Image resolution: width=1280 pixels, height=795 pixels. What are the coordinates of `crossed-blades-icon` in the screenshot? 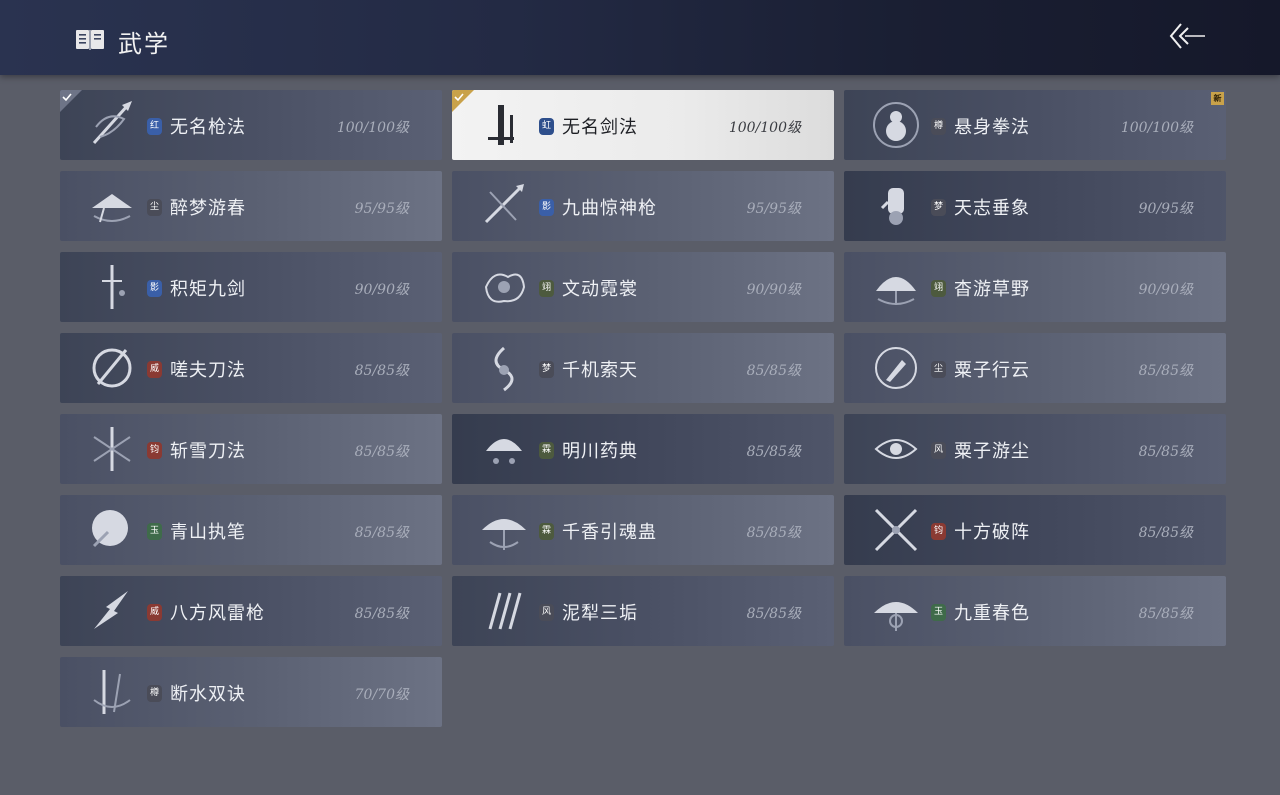 It's located at (896, 530).